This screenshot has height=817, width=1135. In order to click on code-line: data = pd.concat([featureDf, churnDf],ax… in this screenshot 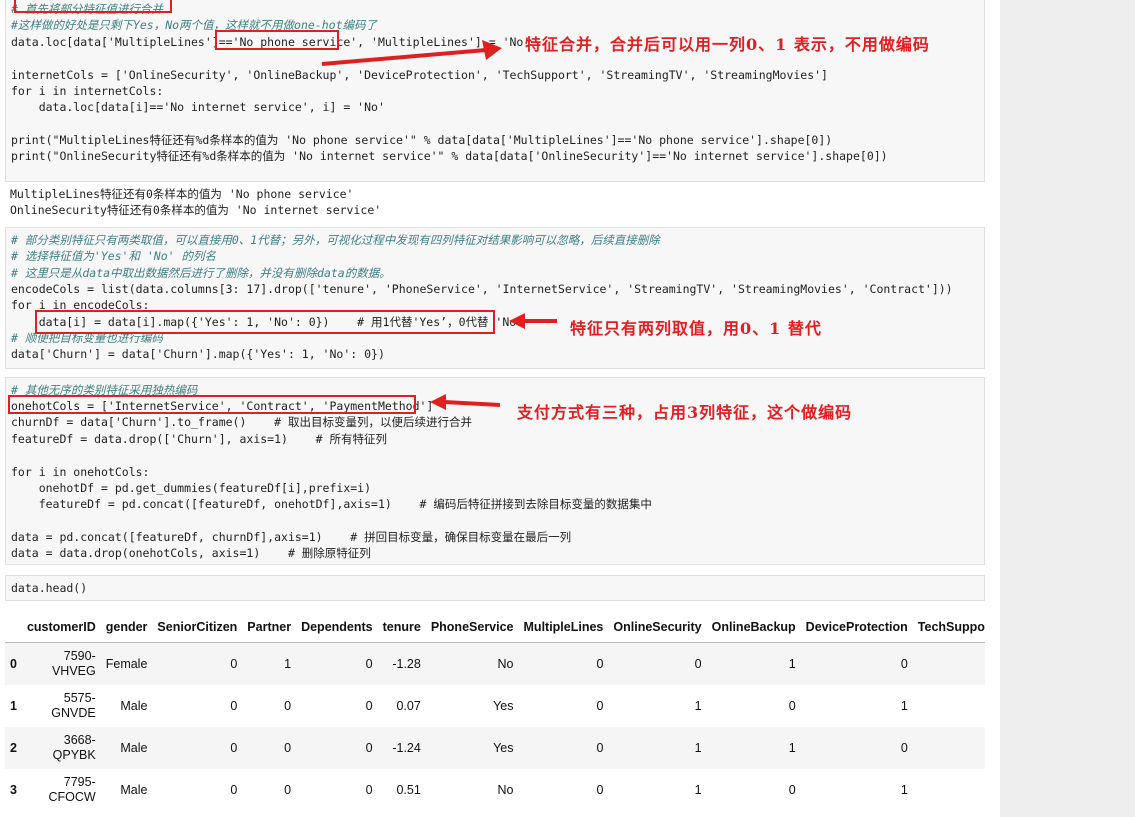, I will do `click(291, 537)`.